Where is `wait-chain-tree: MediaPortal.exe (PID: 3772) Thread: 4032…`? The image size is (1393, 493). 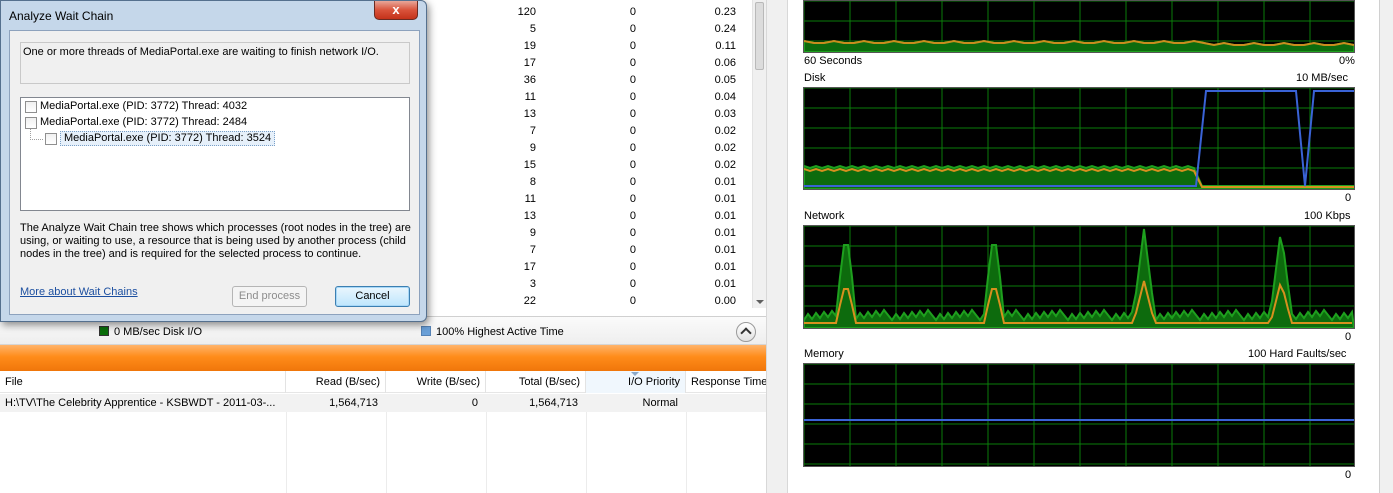
wait-chain-tree: MediaPortal.exe (PID: 3772) Thread: 4032… is located at coordinates (215, 154).